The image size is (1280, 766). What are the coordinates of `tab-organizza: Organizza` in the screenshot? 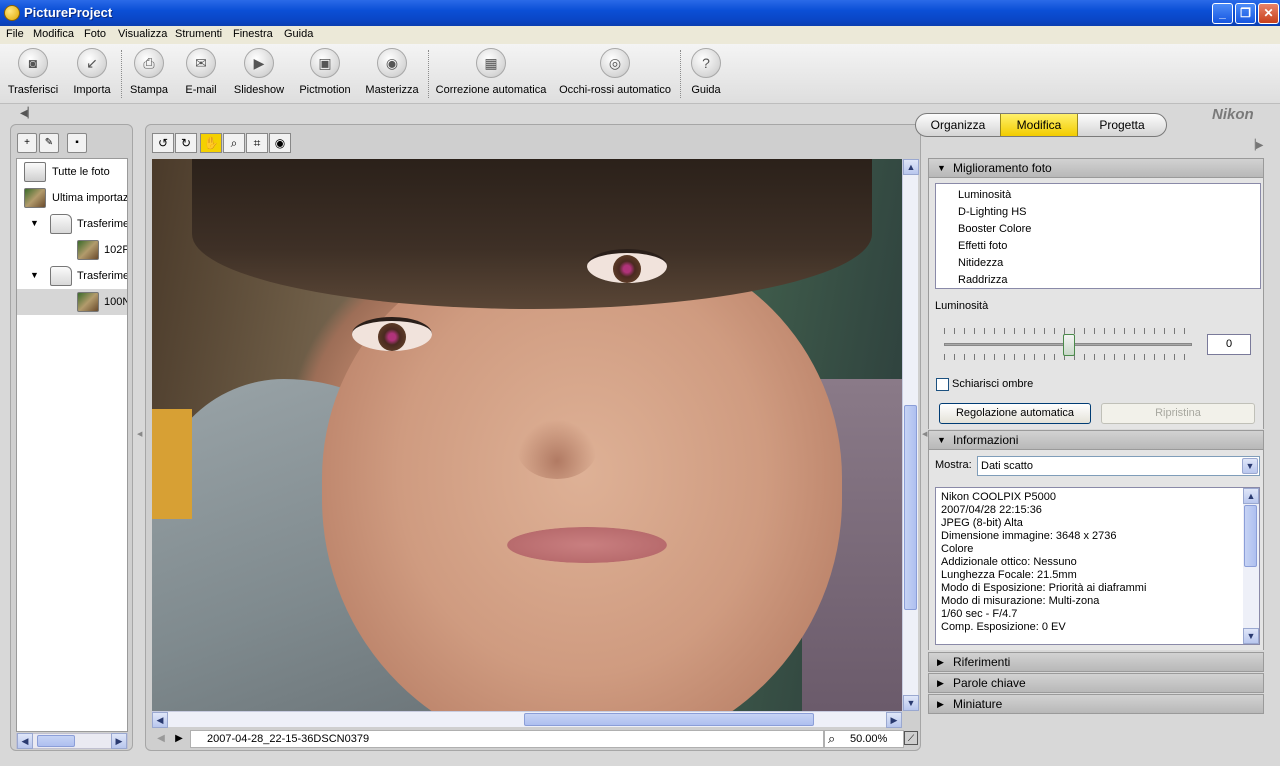 It's located at (958, 125).